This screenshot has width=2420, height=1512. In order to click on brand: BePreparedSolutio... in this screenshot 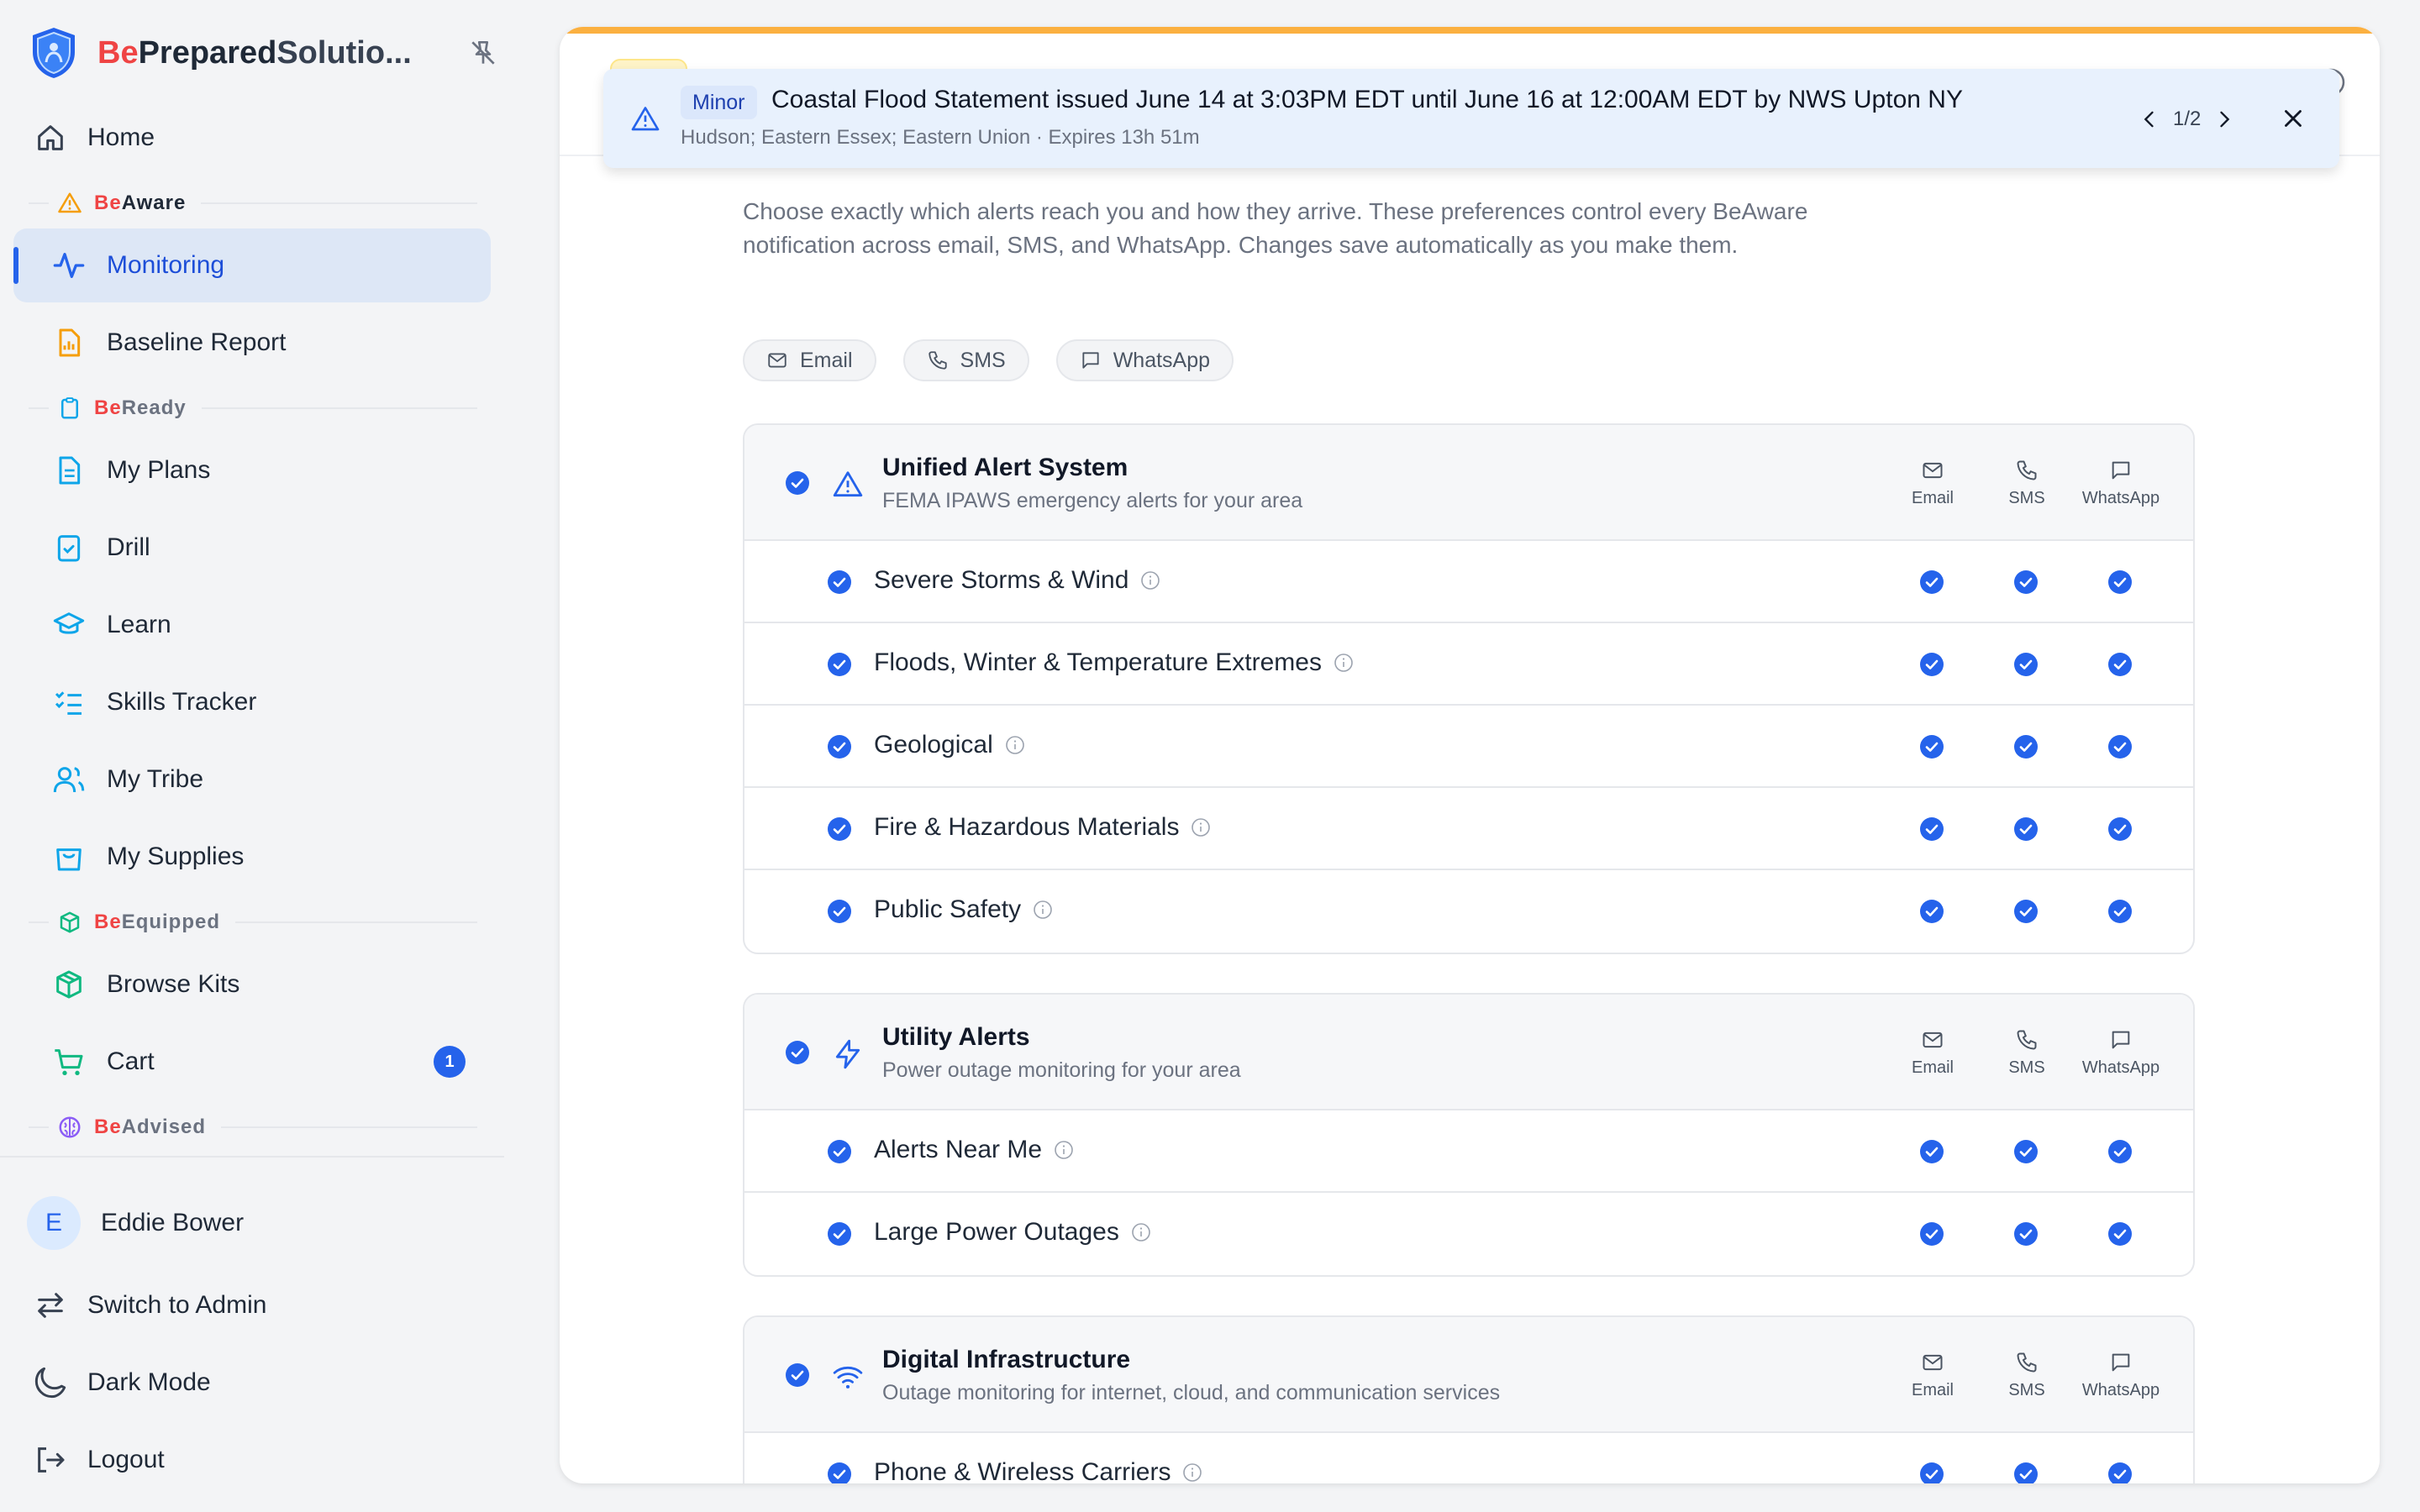, I will do `click(262, 53)`.